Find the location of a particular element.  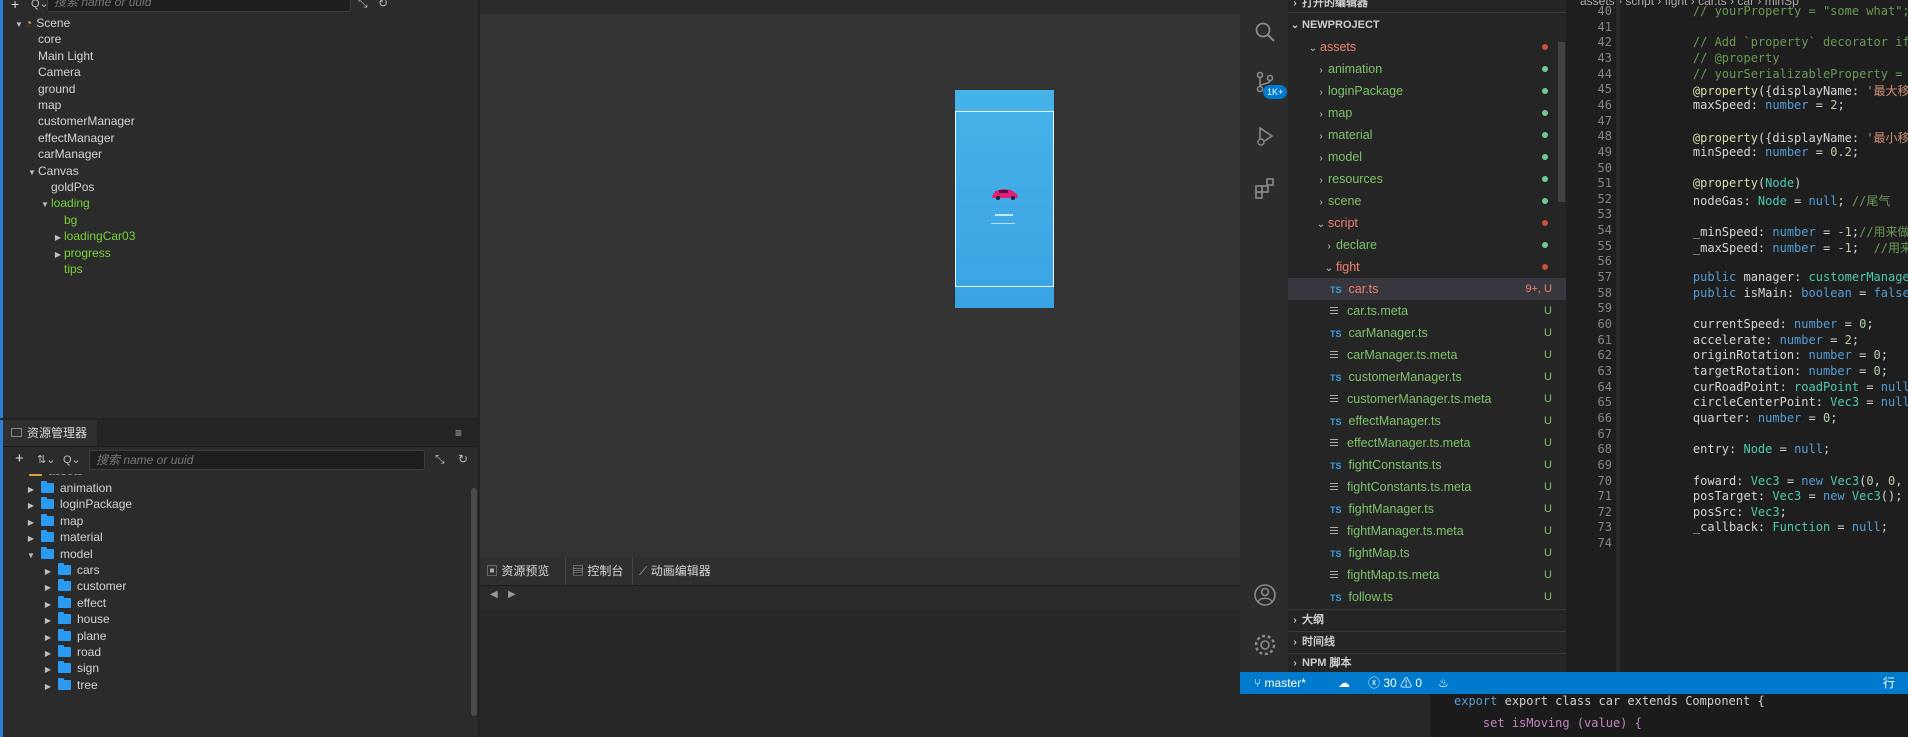

sort-icon: ⇅⌄ is located at coordinates (46, 459).